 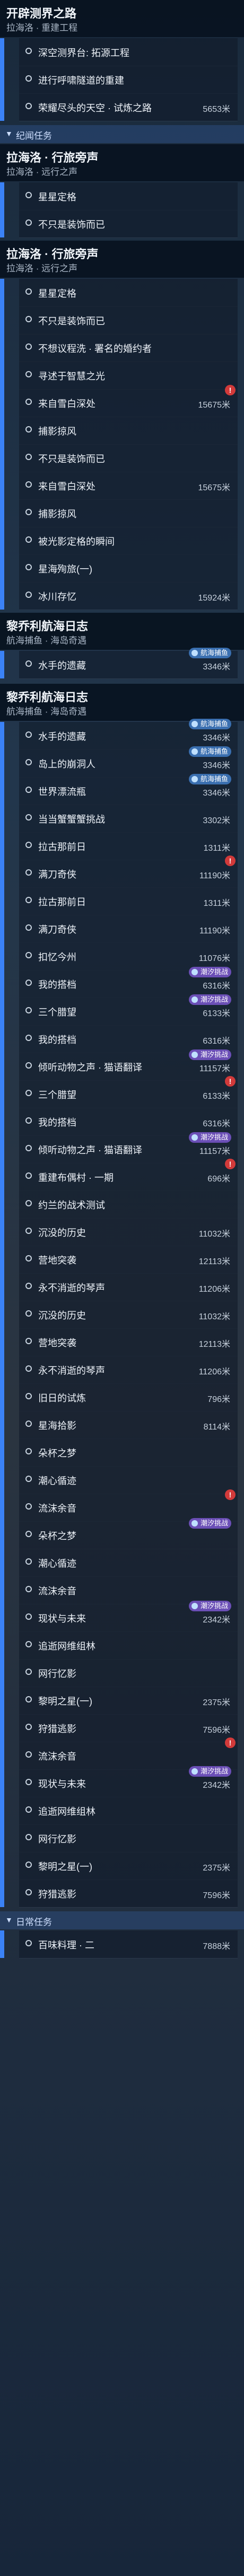 I want to click on quest-row: 进行呼啸隧道的重建, so click(x=129, y=80).